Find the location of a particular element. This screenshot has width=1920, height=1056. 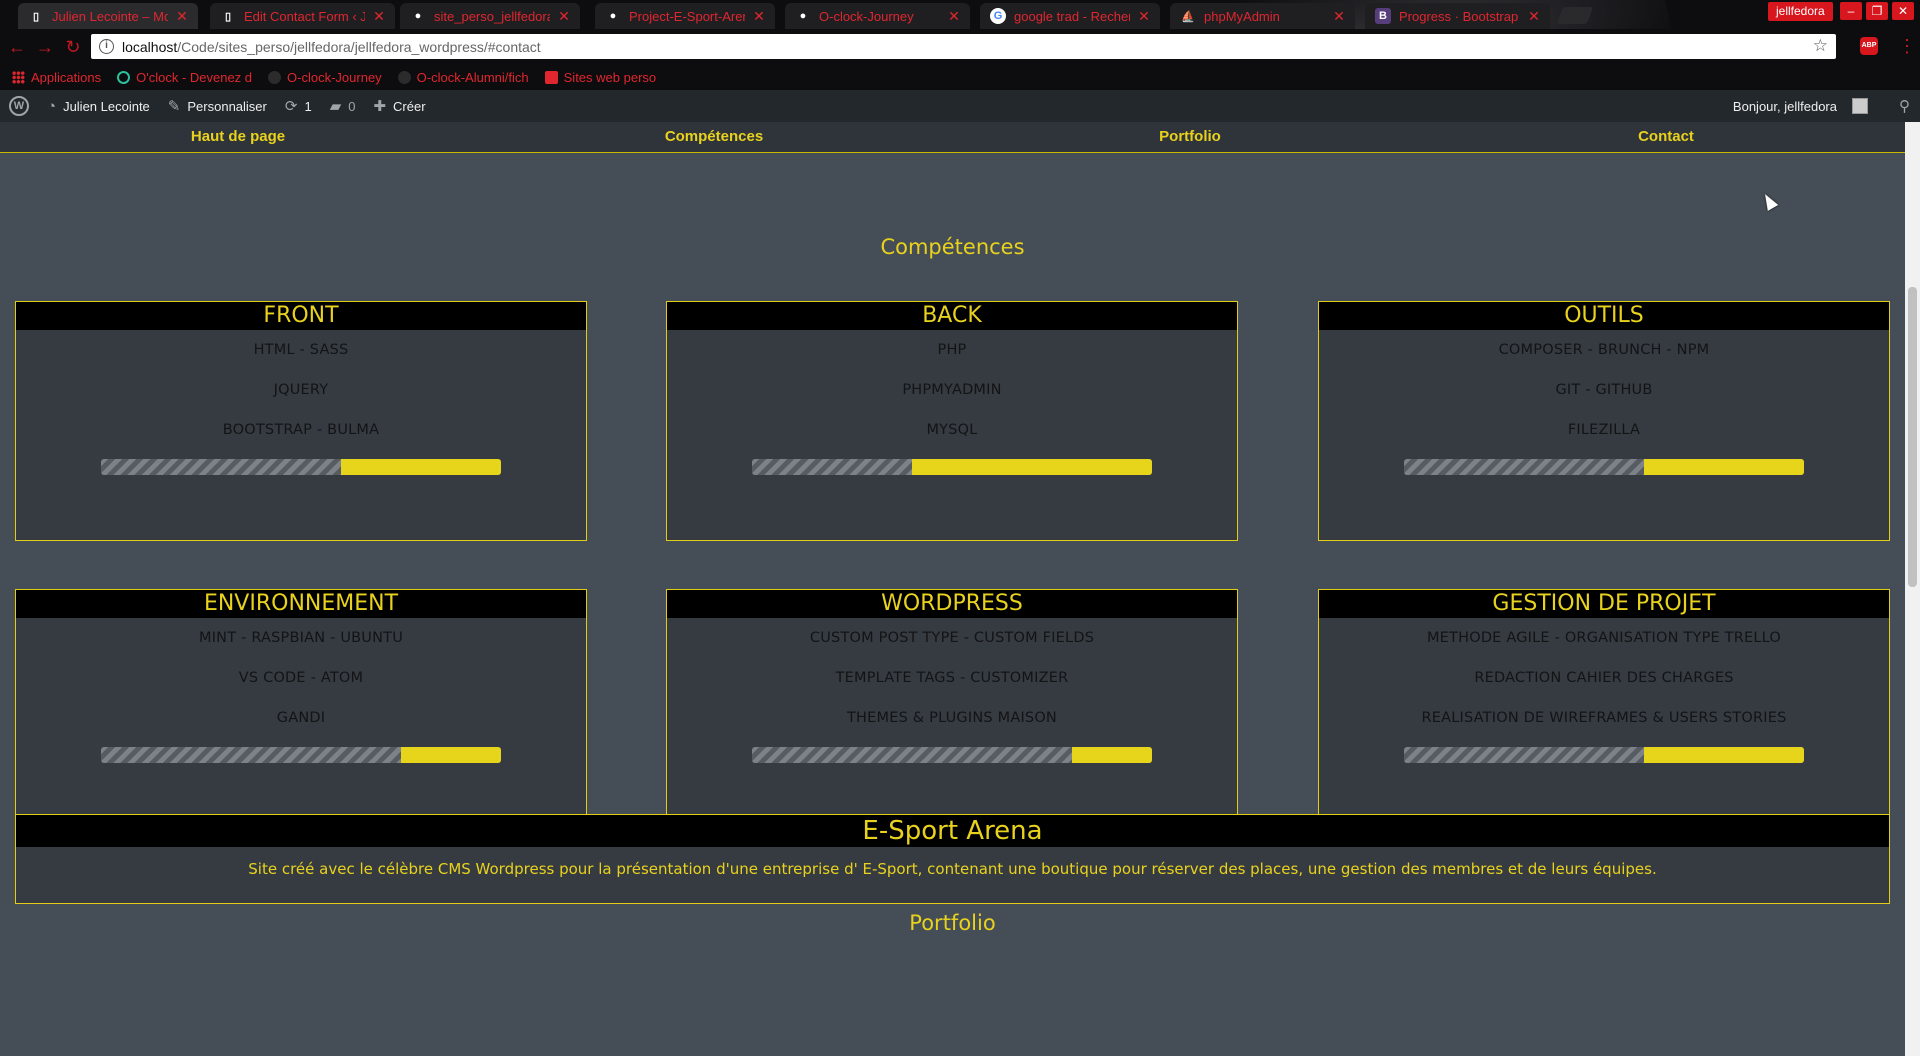

menu-kebab-icon: ⋮ is located at coordinates (1907, 46).